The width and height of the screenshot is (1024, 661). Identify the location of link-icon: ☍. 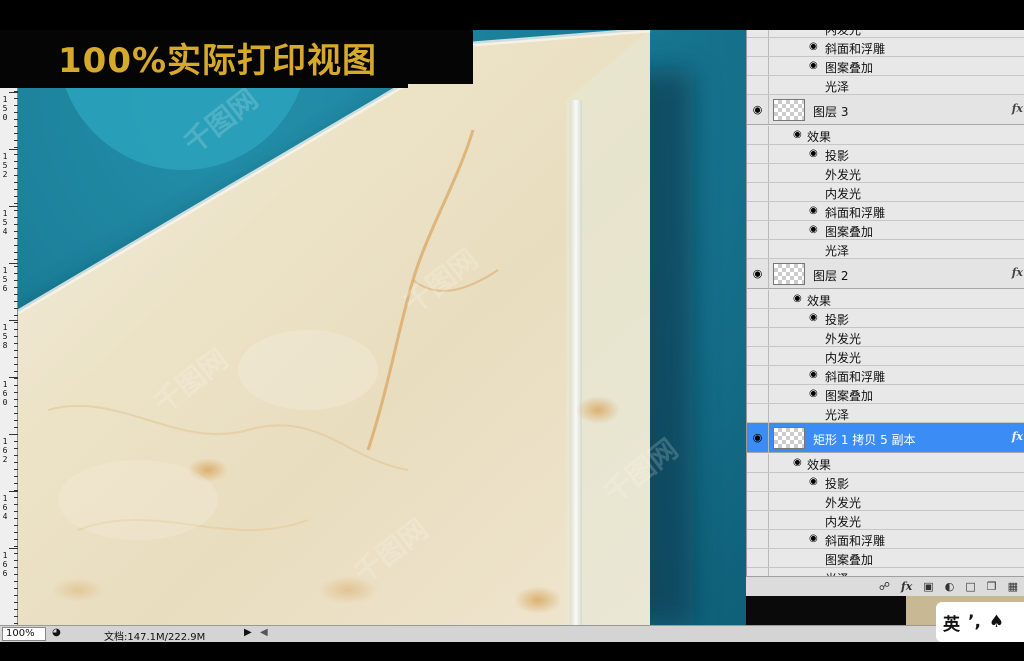
(884, 586).